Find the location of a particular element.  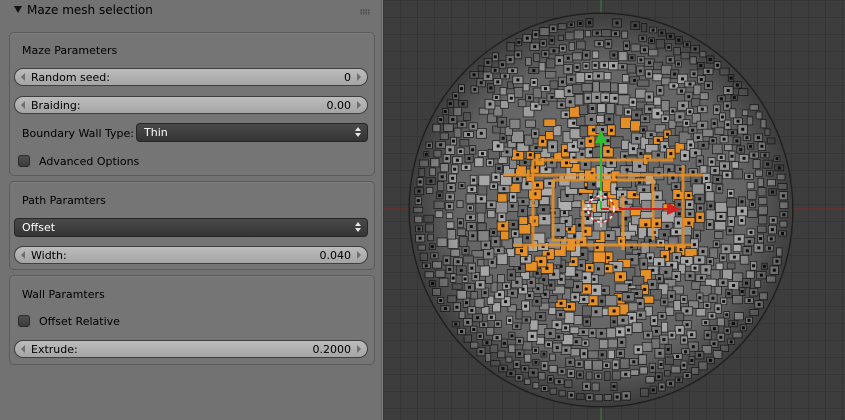

boundary-wall-type-value: Thin is located at coordinates (156, 132).